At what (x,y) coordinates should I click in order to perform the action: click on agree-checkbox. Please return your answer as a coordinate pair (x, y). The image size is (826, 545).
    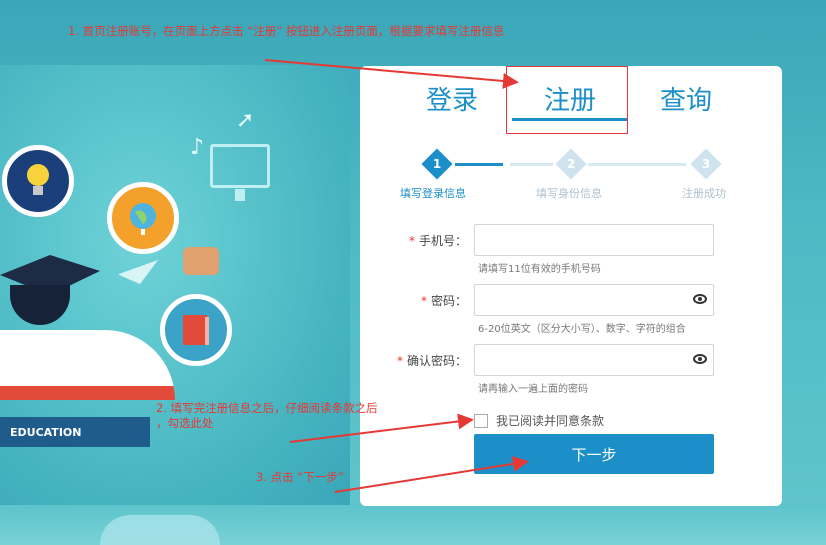
    Looking at the image, I should click on (481, 420).